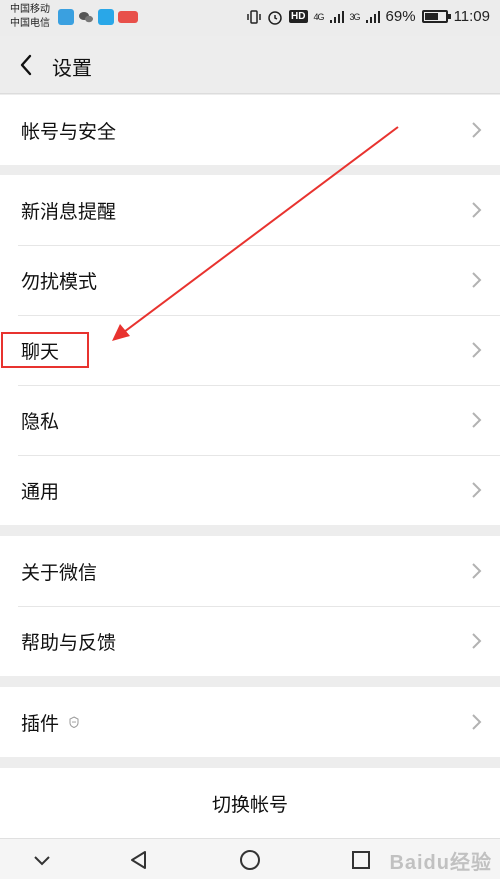 The width and height of the screenshot is (500, 879). What do you see at coordinates (59, 282) in the screenshot?
I see `setting-label: 勿扰模式` at bounding box center [59, 282].